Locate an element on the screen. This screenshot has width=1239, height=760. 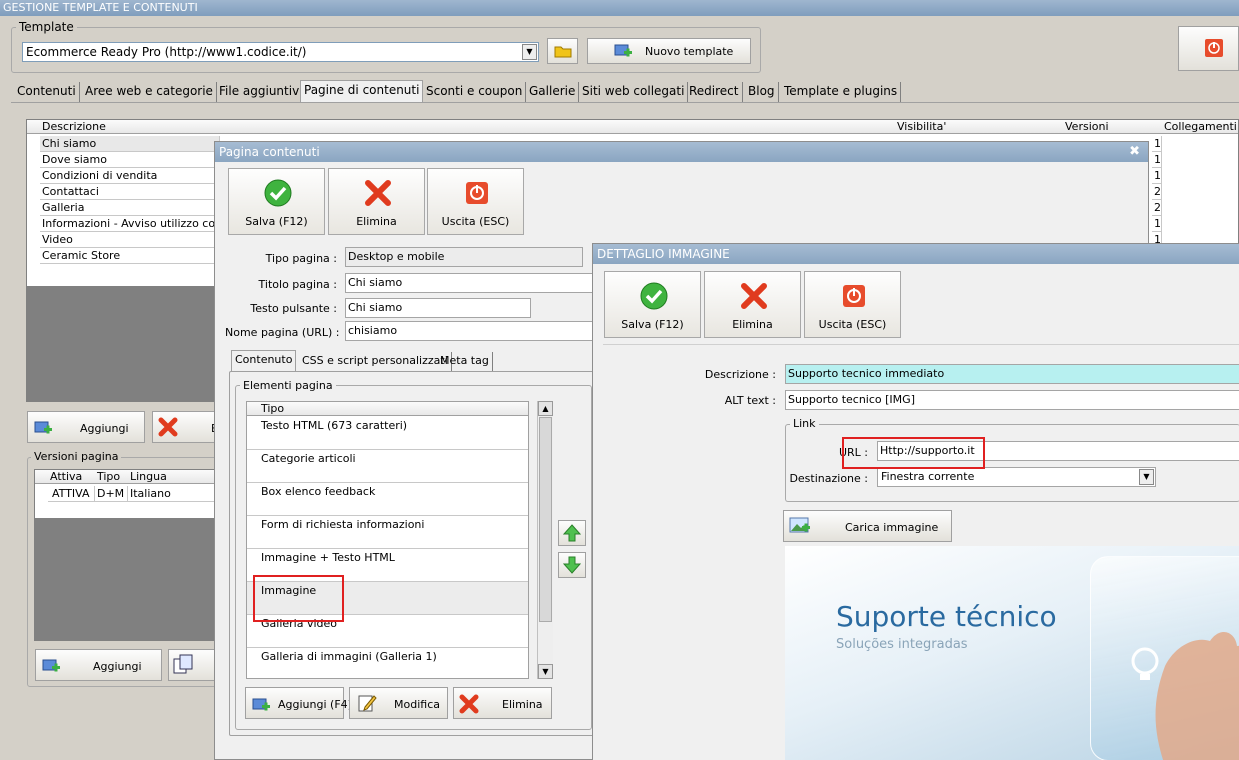
add-version-label: Aggiungi is located at coordinates (117, 666).